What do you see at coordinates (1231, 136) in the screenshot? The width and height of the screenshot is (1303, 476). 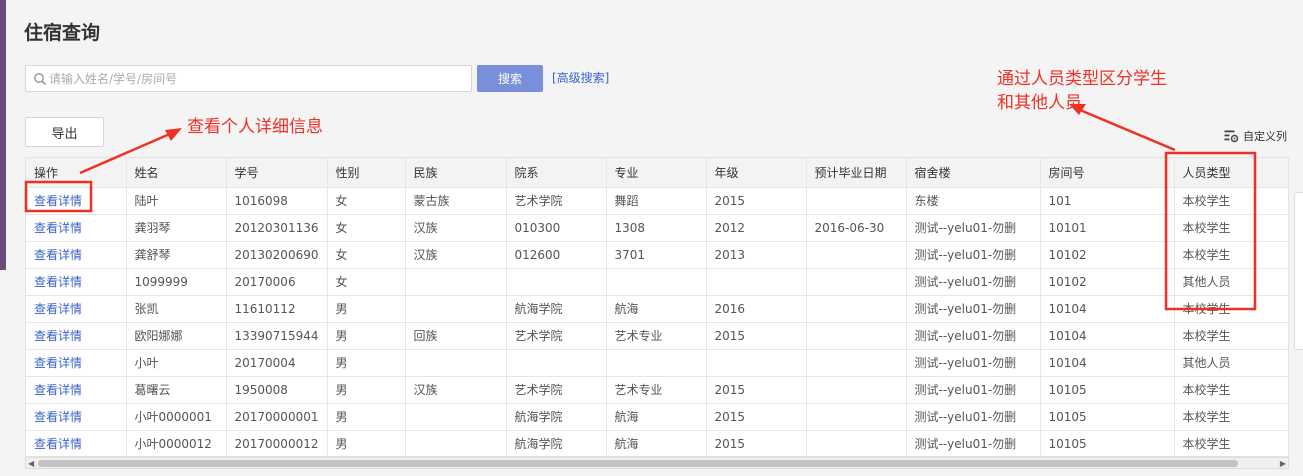 I see `column-settings-icon` at bounding box center [1231, 136].